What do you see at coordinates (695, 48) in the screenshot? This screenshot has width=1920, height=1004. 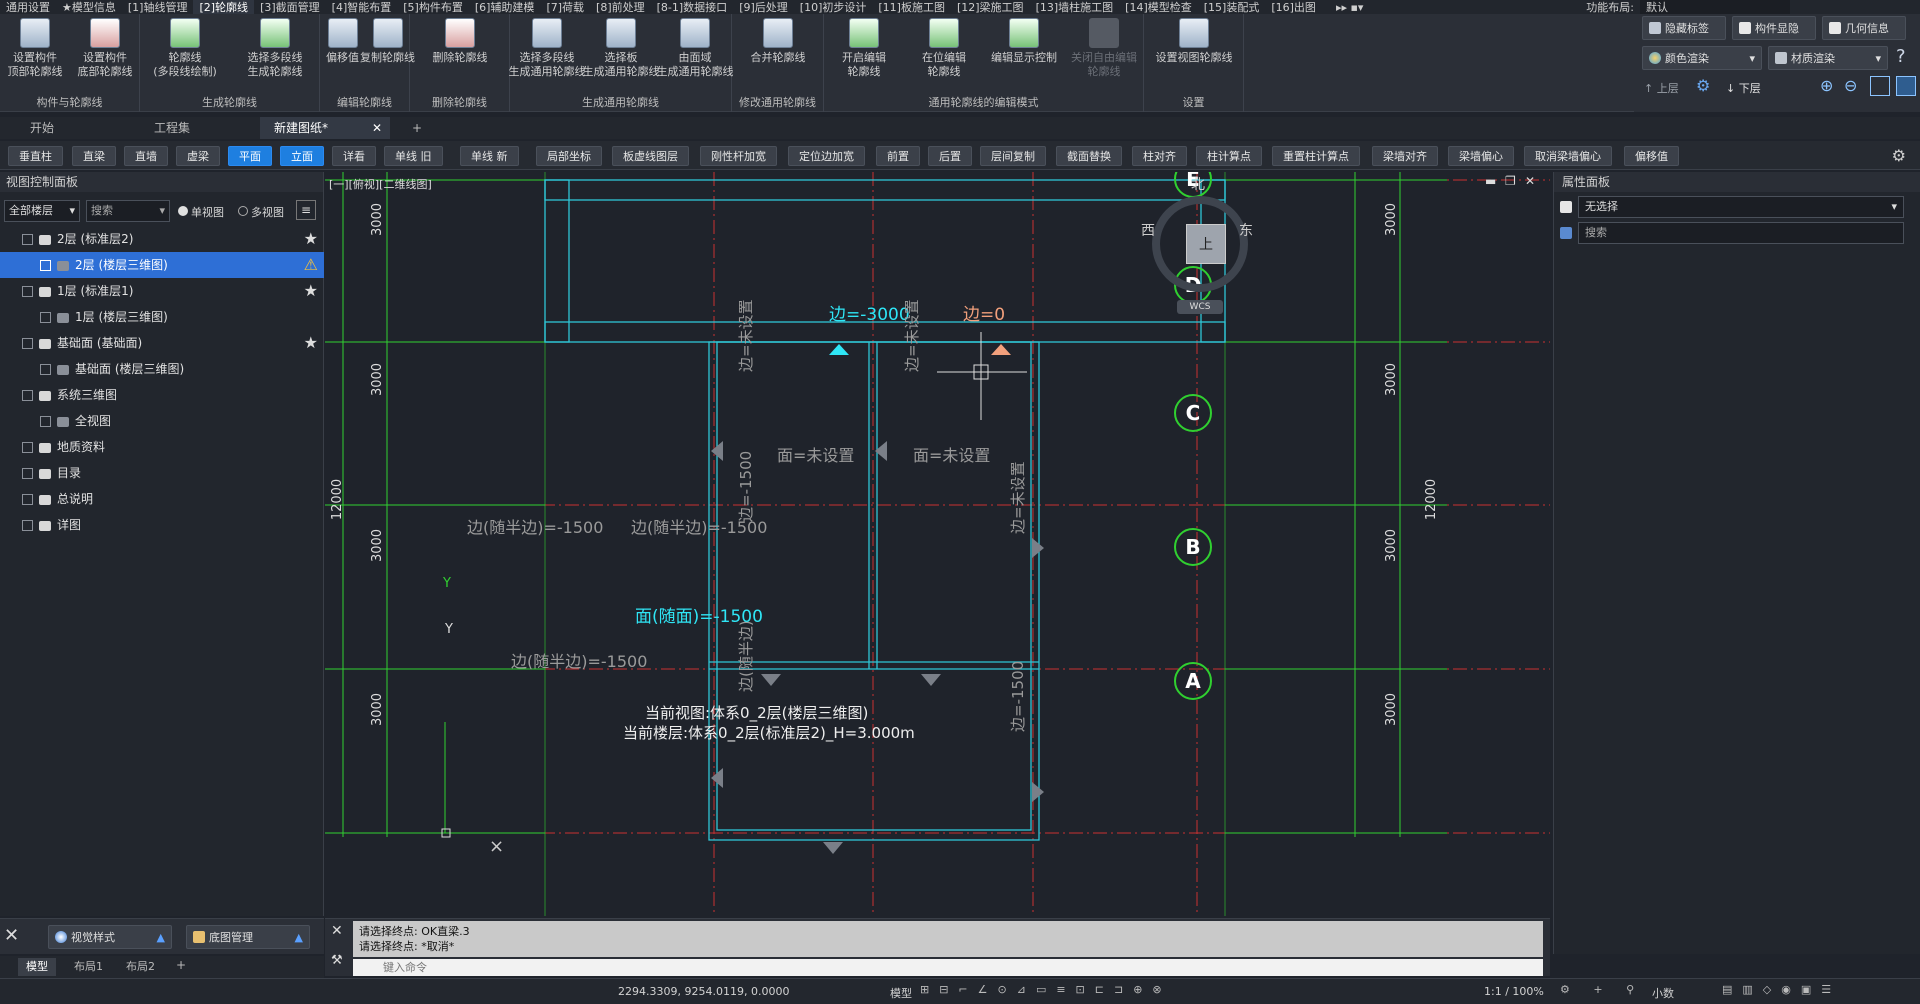 I see `ribbon-button: 由面域 生成通用轮廓线` at bounding box center [695, 48].